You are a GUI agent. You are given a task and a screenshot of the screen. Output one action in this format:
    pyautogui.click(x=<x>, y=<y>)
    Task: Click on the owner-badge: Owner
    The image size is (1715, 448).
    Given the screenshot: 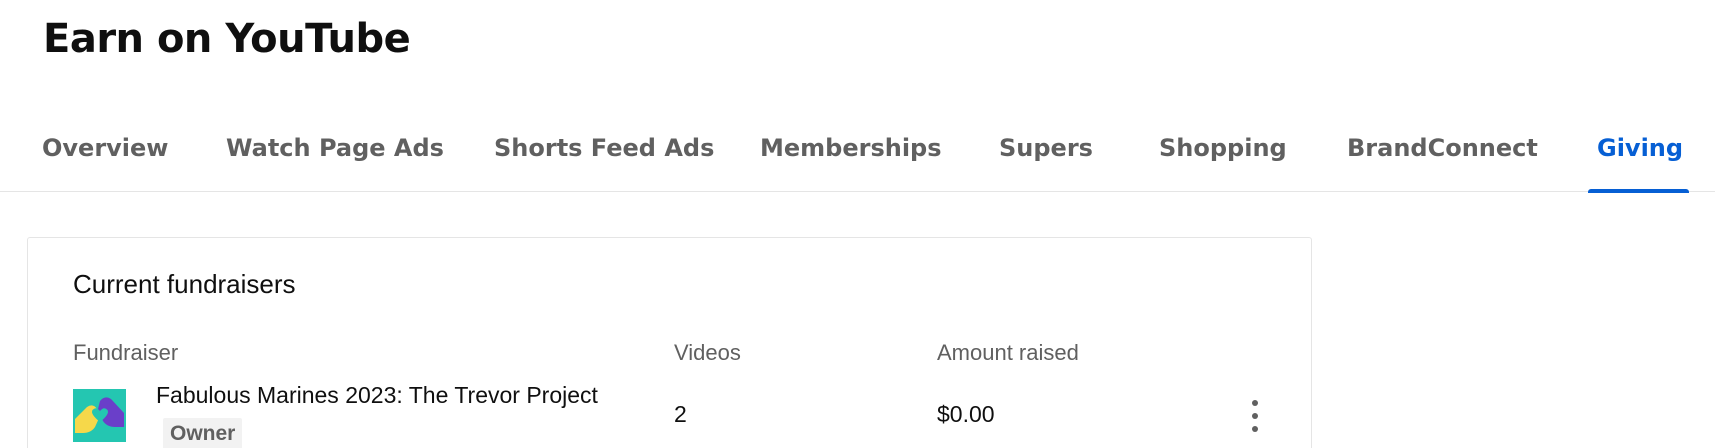 What is the action you would take?
    pyautogui.click(x=203, y=433)
    